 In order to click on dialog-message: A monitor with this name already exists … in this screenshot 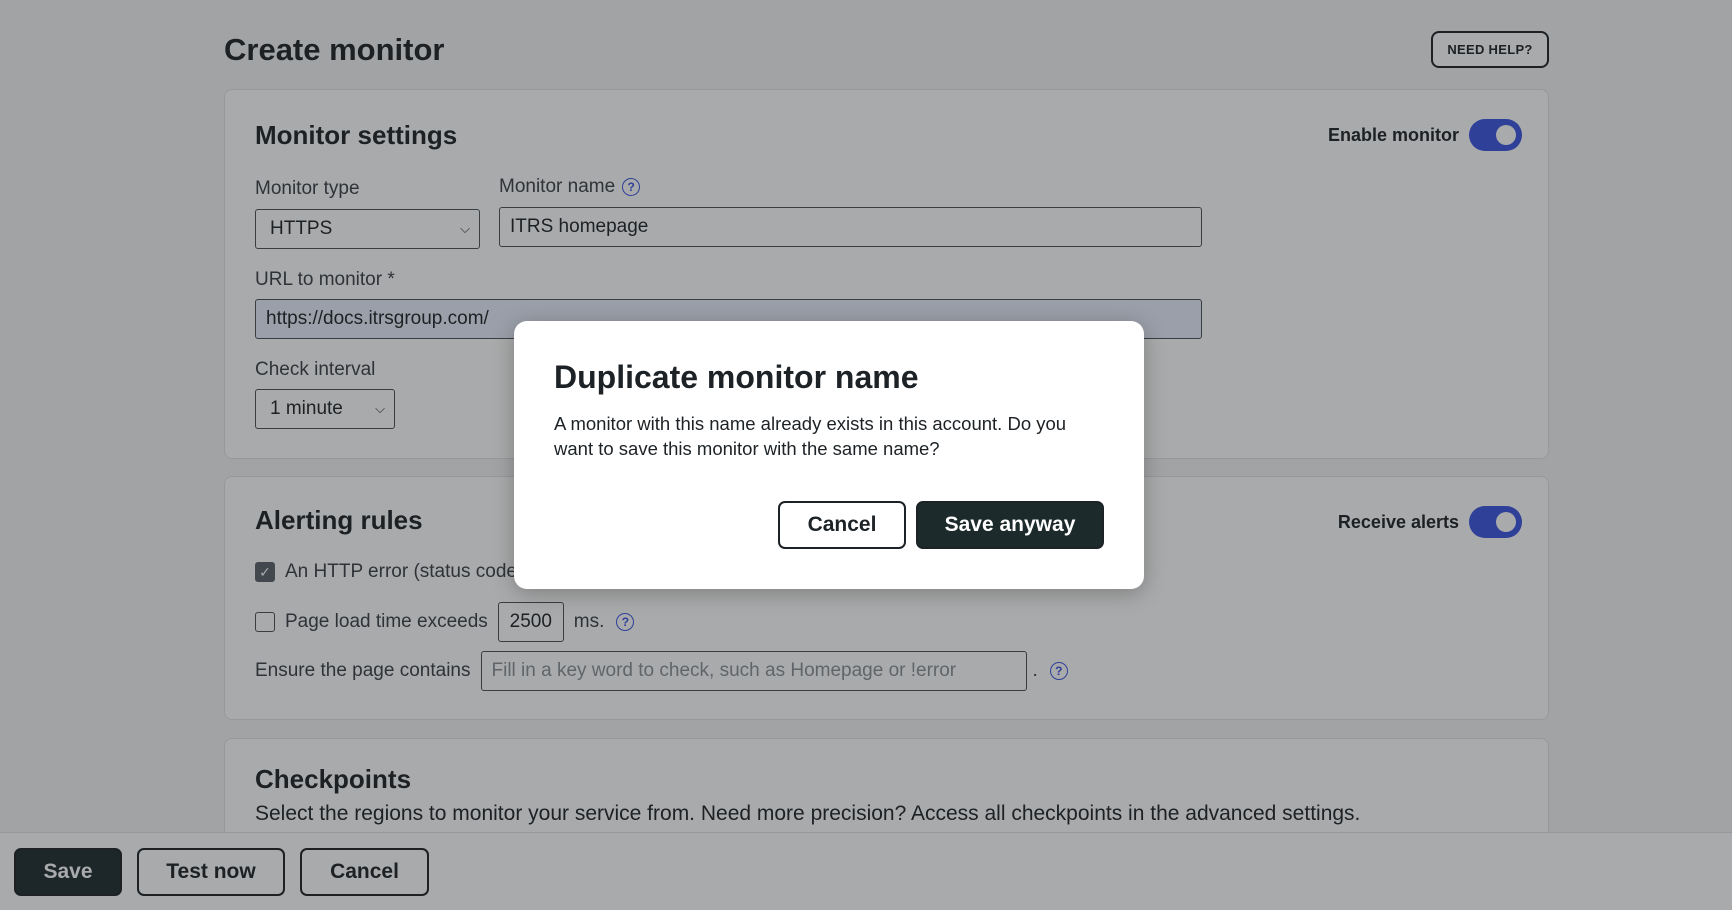, I will do `click(810, 436)`.